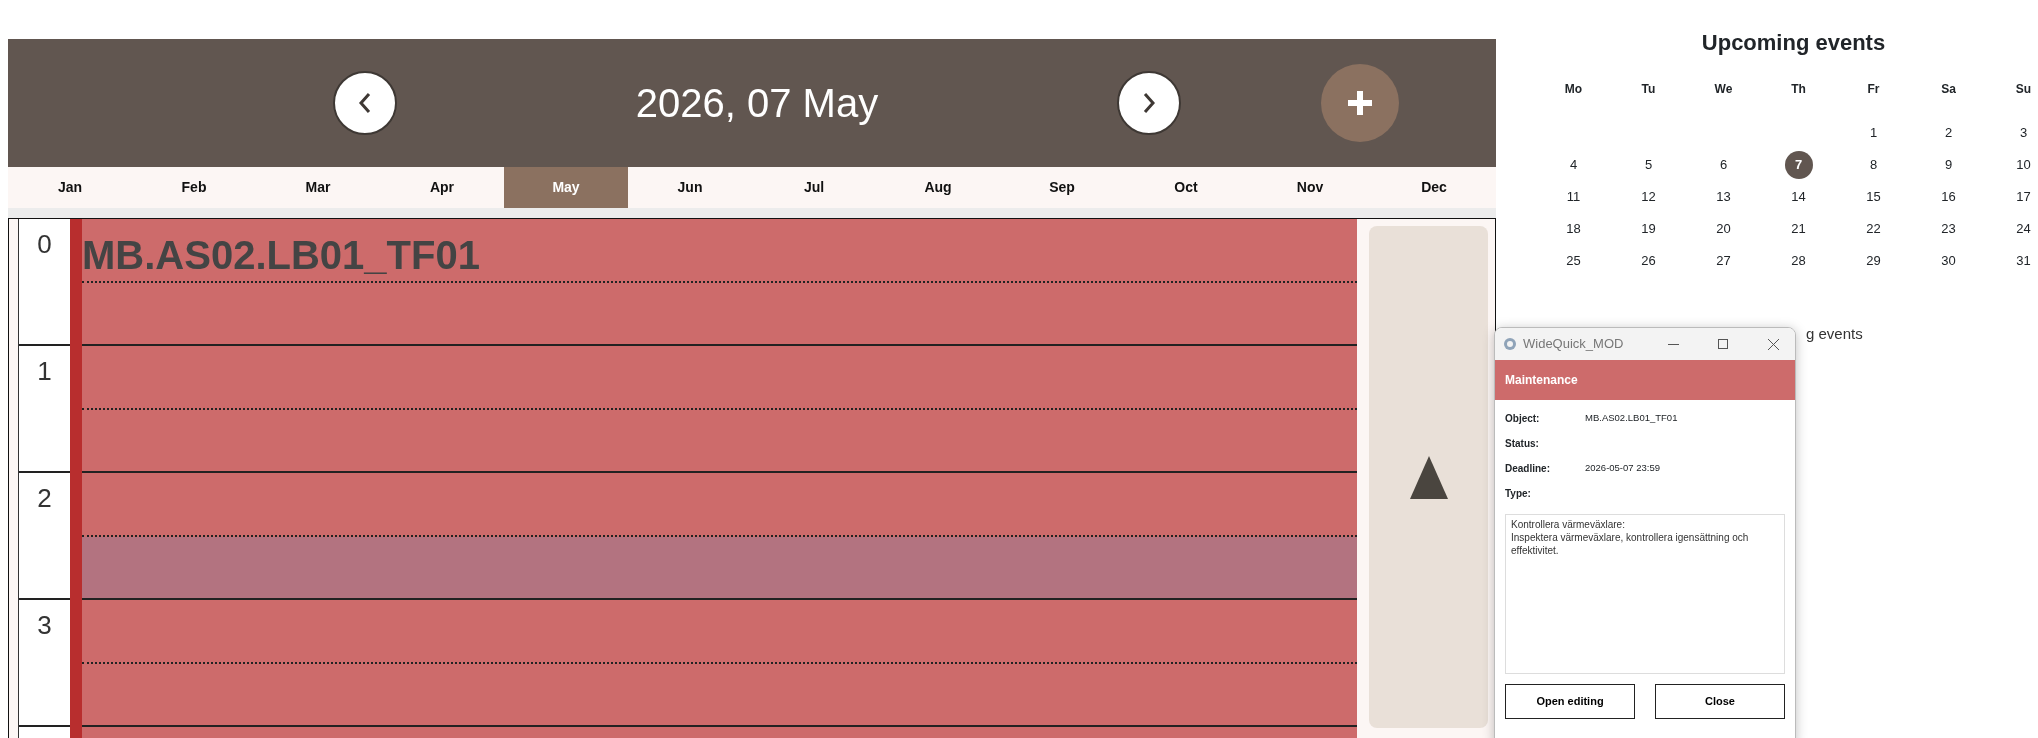  What do you see at coordinates (1360, 103) in the screenshot?
I see `plus-icon` at bounding box center [1360, 103].